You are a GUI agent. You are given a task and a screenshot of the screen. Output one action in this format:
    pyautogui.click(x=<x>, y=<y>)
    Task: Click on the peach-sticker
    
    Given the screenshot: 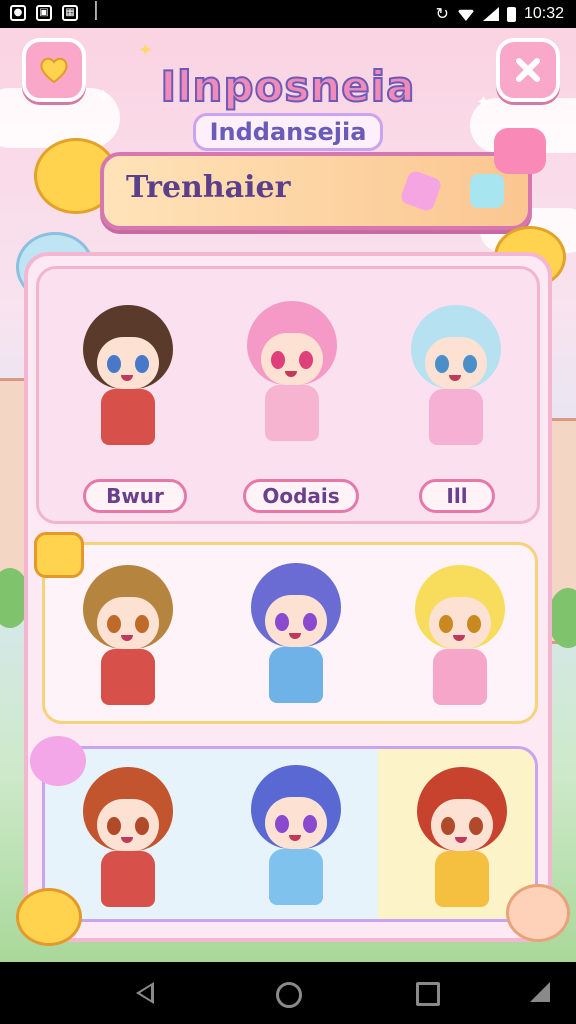 What is the action you would take?
    pyautogui.click(x=538, y=913)
    